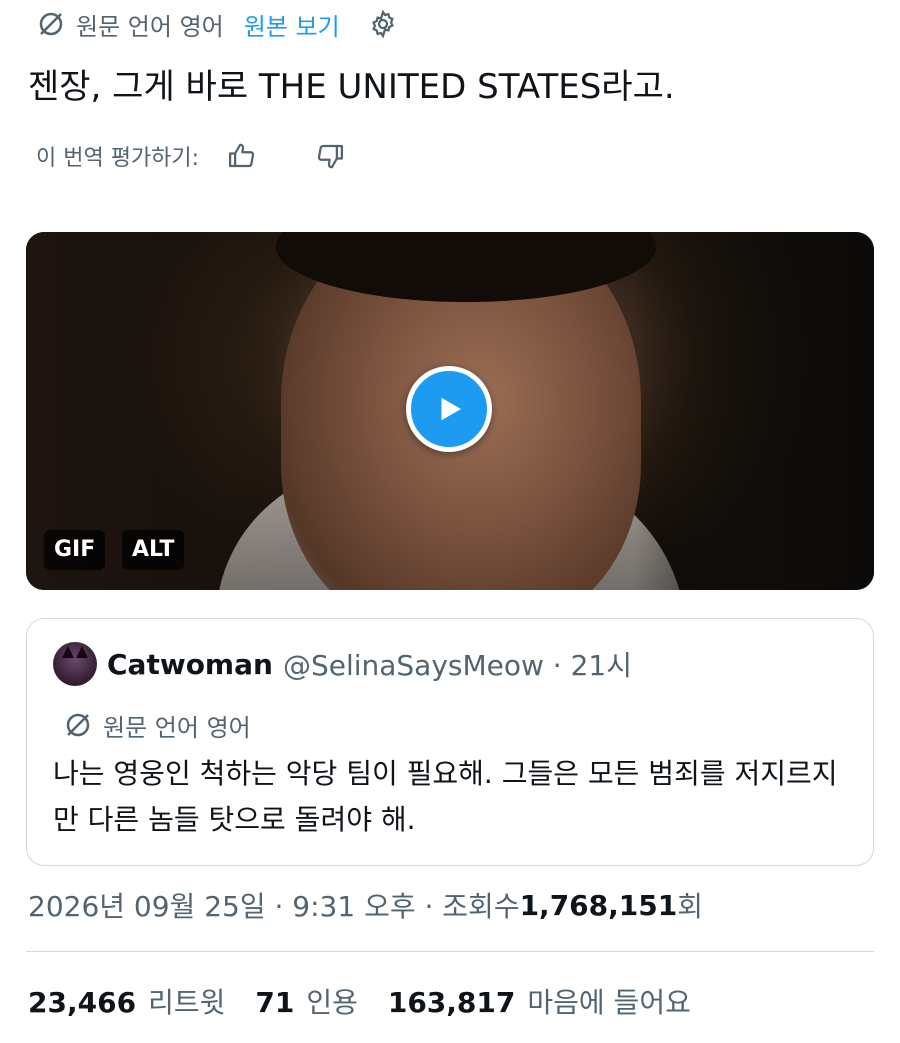 The image size is (900, 1043). I want to click on gear-icon, so click(383, 24).